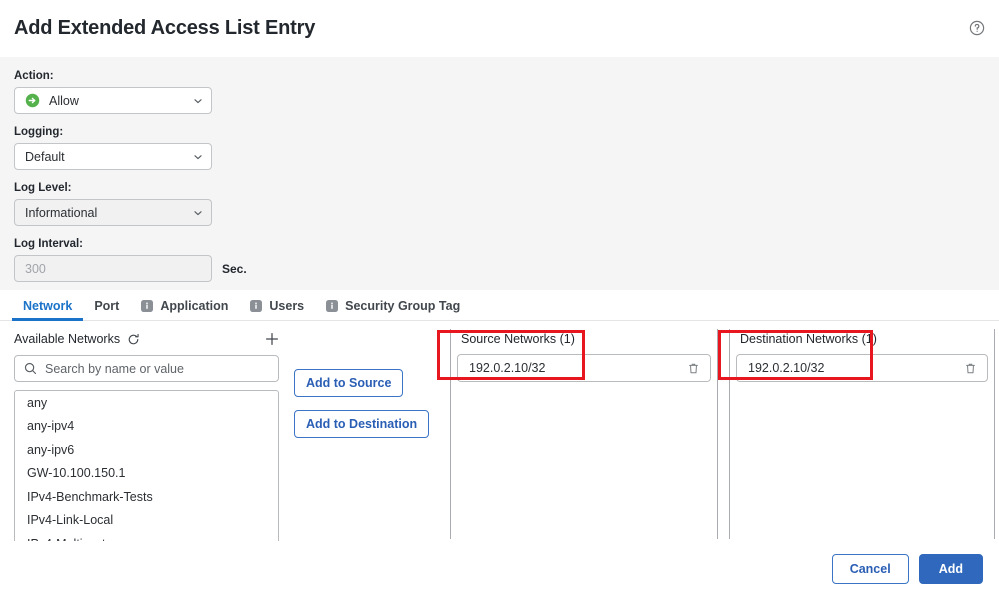 The image size is (999, 596). Describe the element at coordinates (362, 403) in the screenshot. I see `transfer-buttons: Add to Source Add to Destination` at that location.